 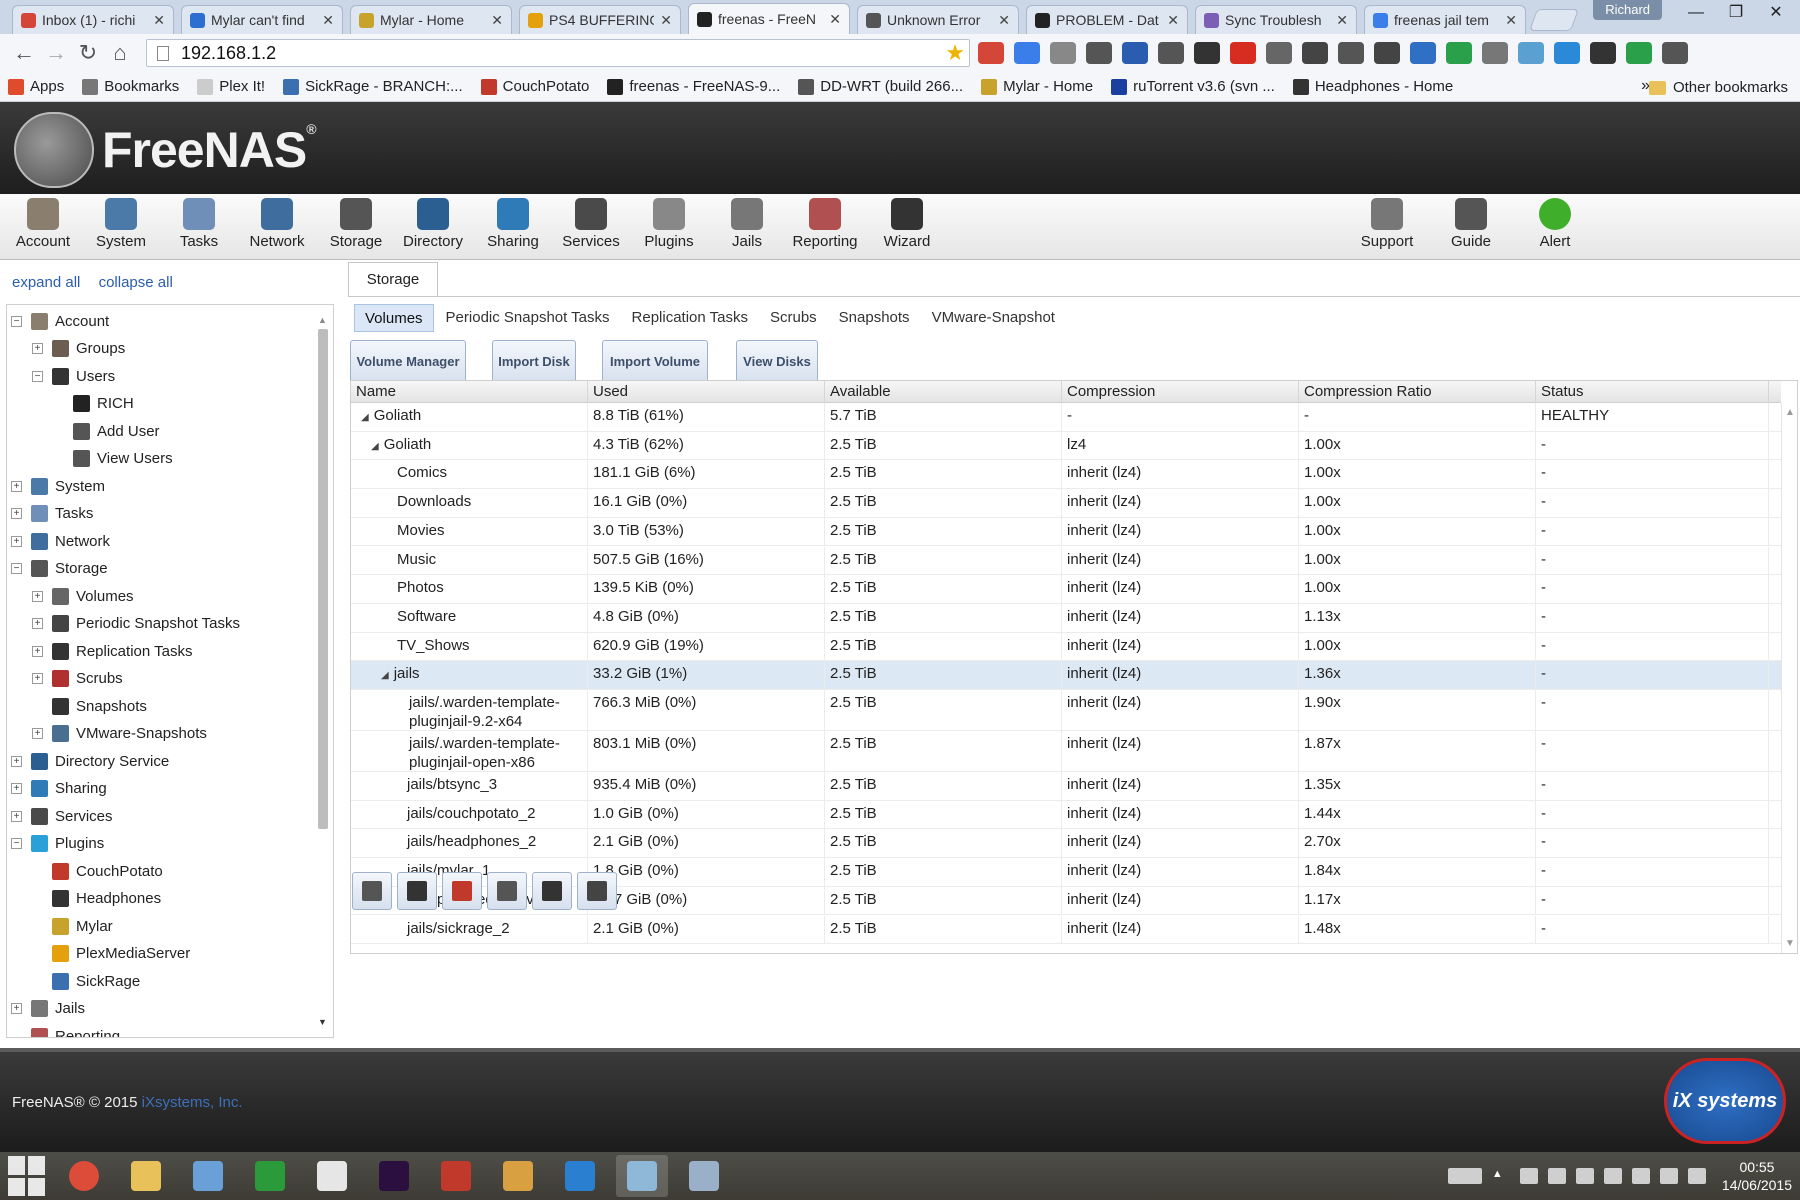 I want to click on destroy-dataset-button, so click(x=462, y=891).